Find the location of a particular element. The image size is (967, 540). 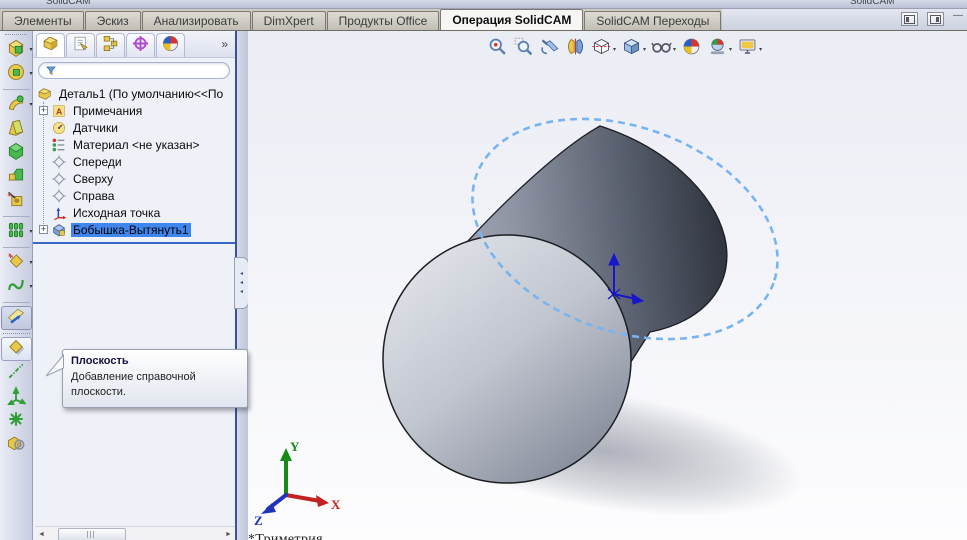

tree-filter-input is located at coordinates (142, 70).